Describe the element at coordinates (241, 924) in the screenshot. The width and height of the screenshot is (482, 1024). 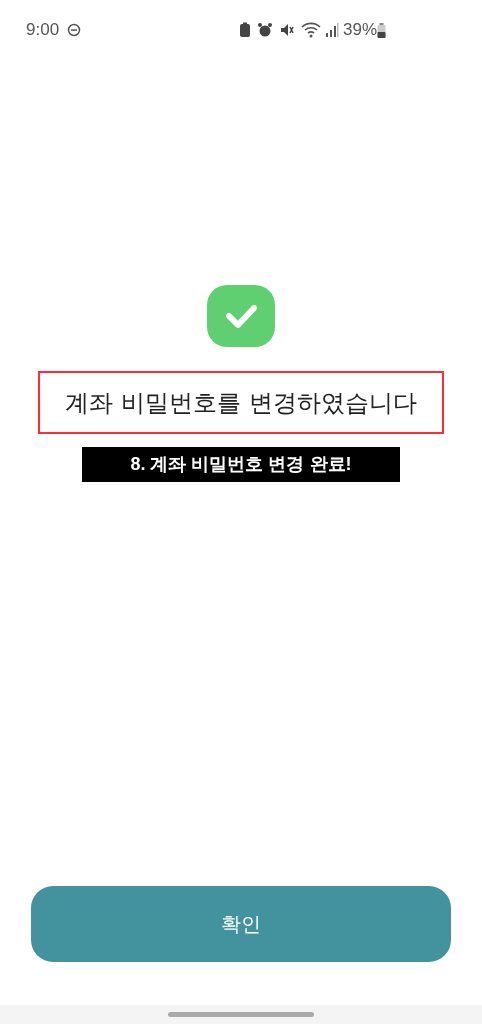
I see `confirm-button: 확인` at that location.